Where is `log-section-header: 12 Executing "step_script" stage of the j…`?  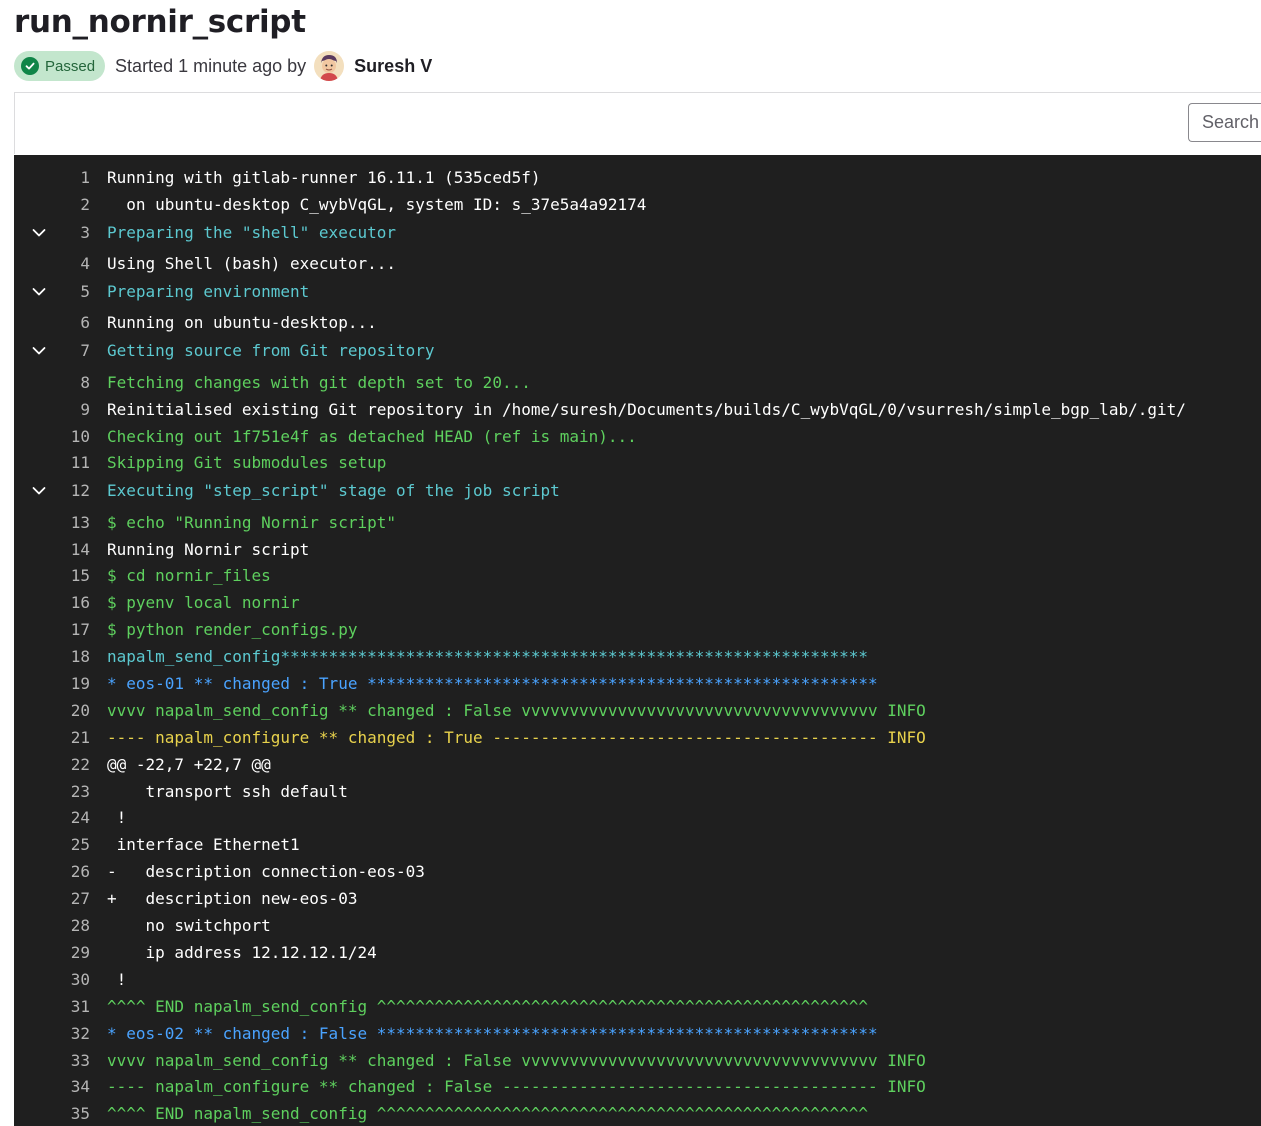 log-section-header: 12 Executing "step_script" stage of the j… is located at coordinates (637, 493).